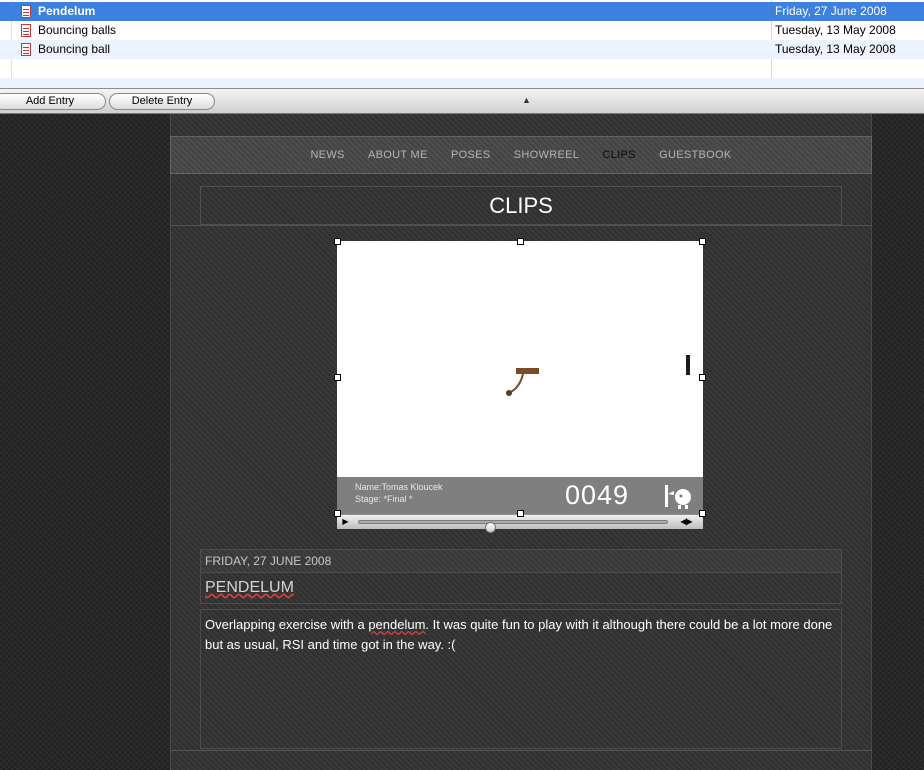 Image resolution: width=924 pixels, height=770 pixels. What do you see at coordinates (678, 497) in the screenshot?
I see `mascot-icon` at bounding box center [678, 497].